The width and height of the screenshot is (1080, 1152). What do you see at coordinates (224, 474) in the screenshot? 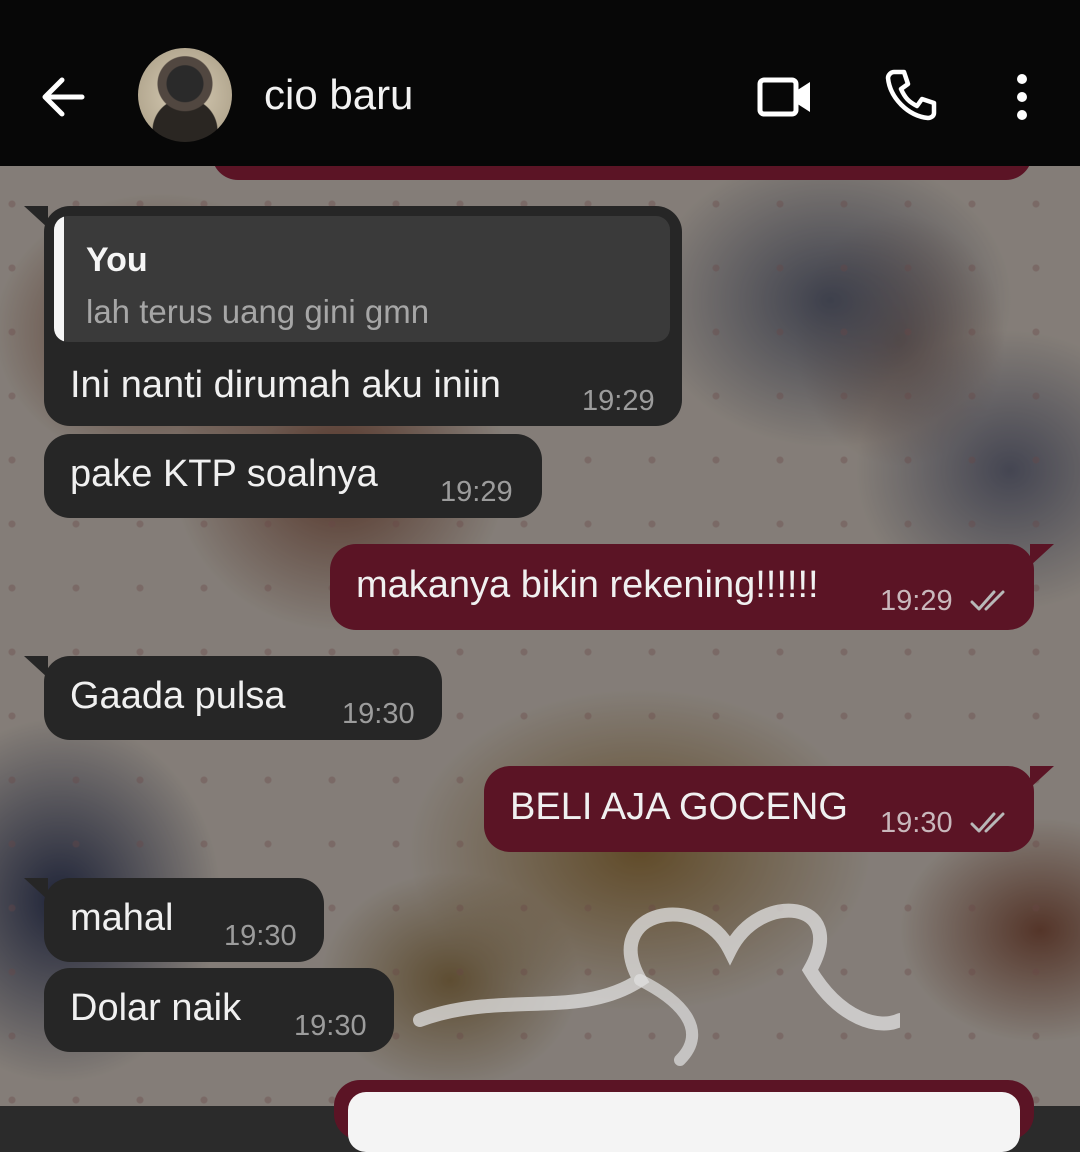
I see `message-text: pake KTP soalnya` at bounding box center [224, 474].